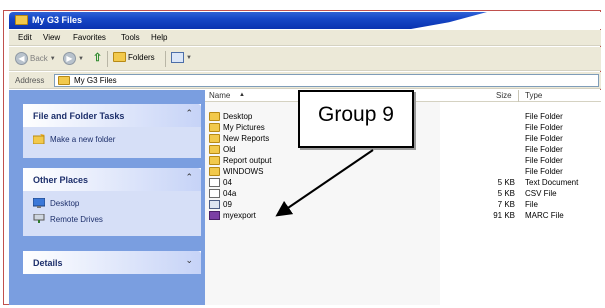 The width and height of the screenshot is (605, 308). What do you see at coordinates (247, 160) in the screenshot?
I see `file-name: Report output` at bounding box center [247, 160].